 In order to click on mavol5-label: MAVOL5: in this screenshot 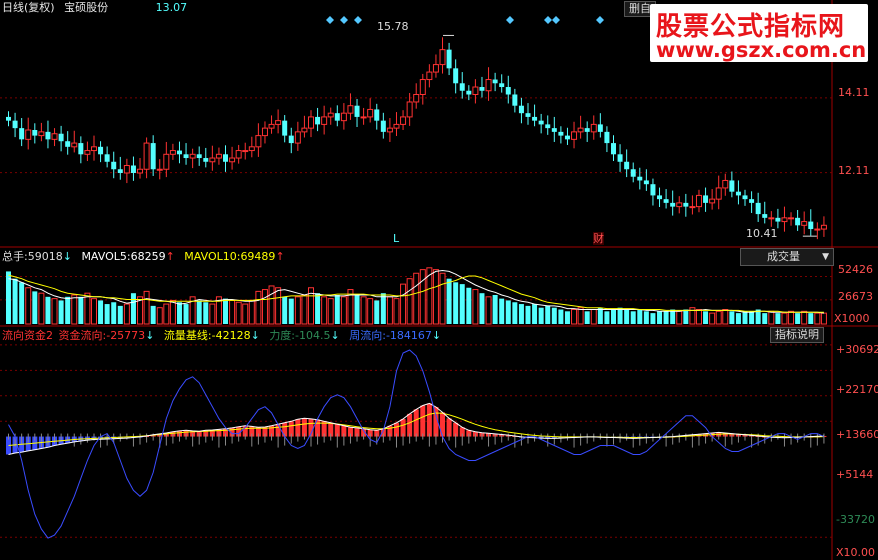, I will do `click(106, 256)`.